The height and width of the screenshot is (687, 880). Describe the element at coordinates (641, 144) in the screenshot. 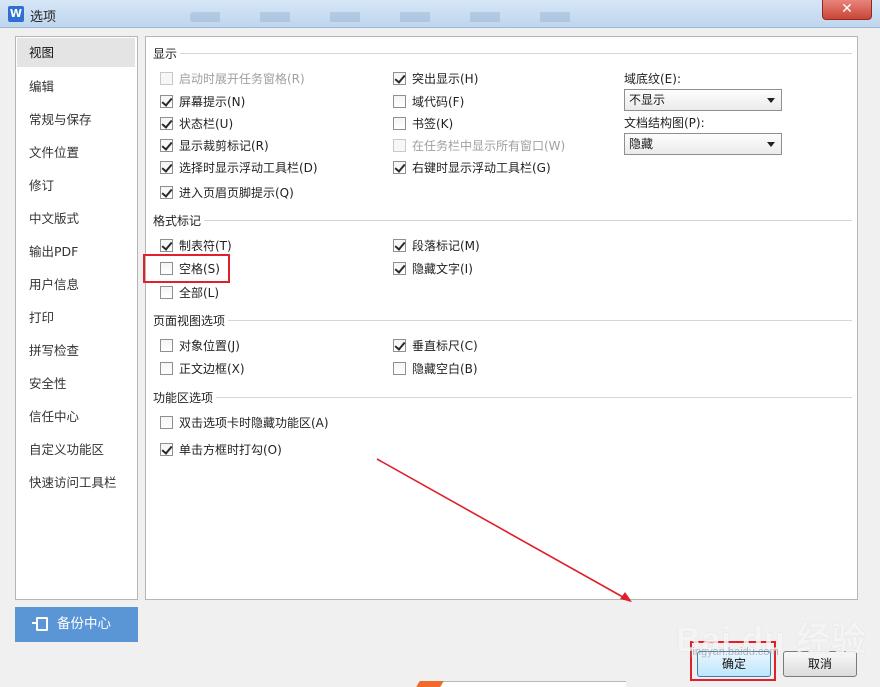

I see `doc-map-value: 隐藏` at that location.